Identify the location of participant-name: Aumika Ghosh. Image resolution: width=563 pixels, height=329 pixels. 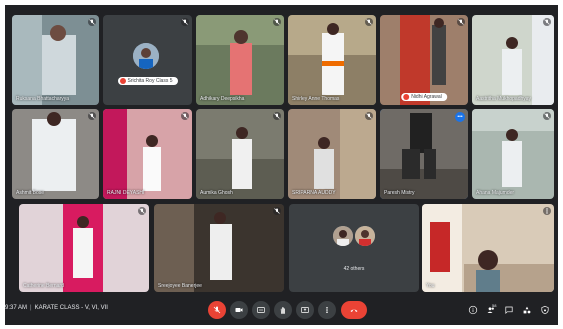
(216, 193).